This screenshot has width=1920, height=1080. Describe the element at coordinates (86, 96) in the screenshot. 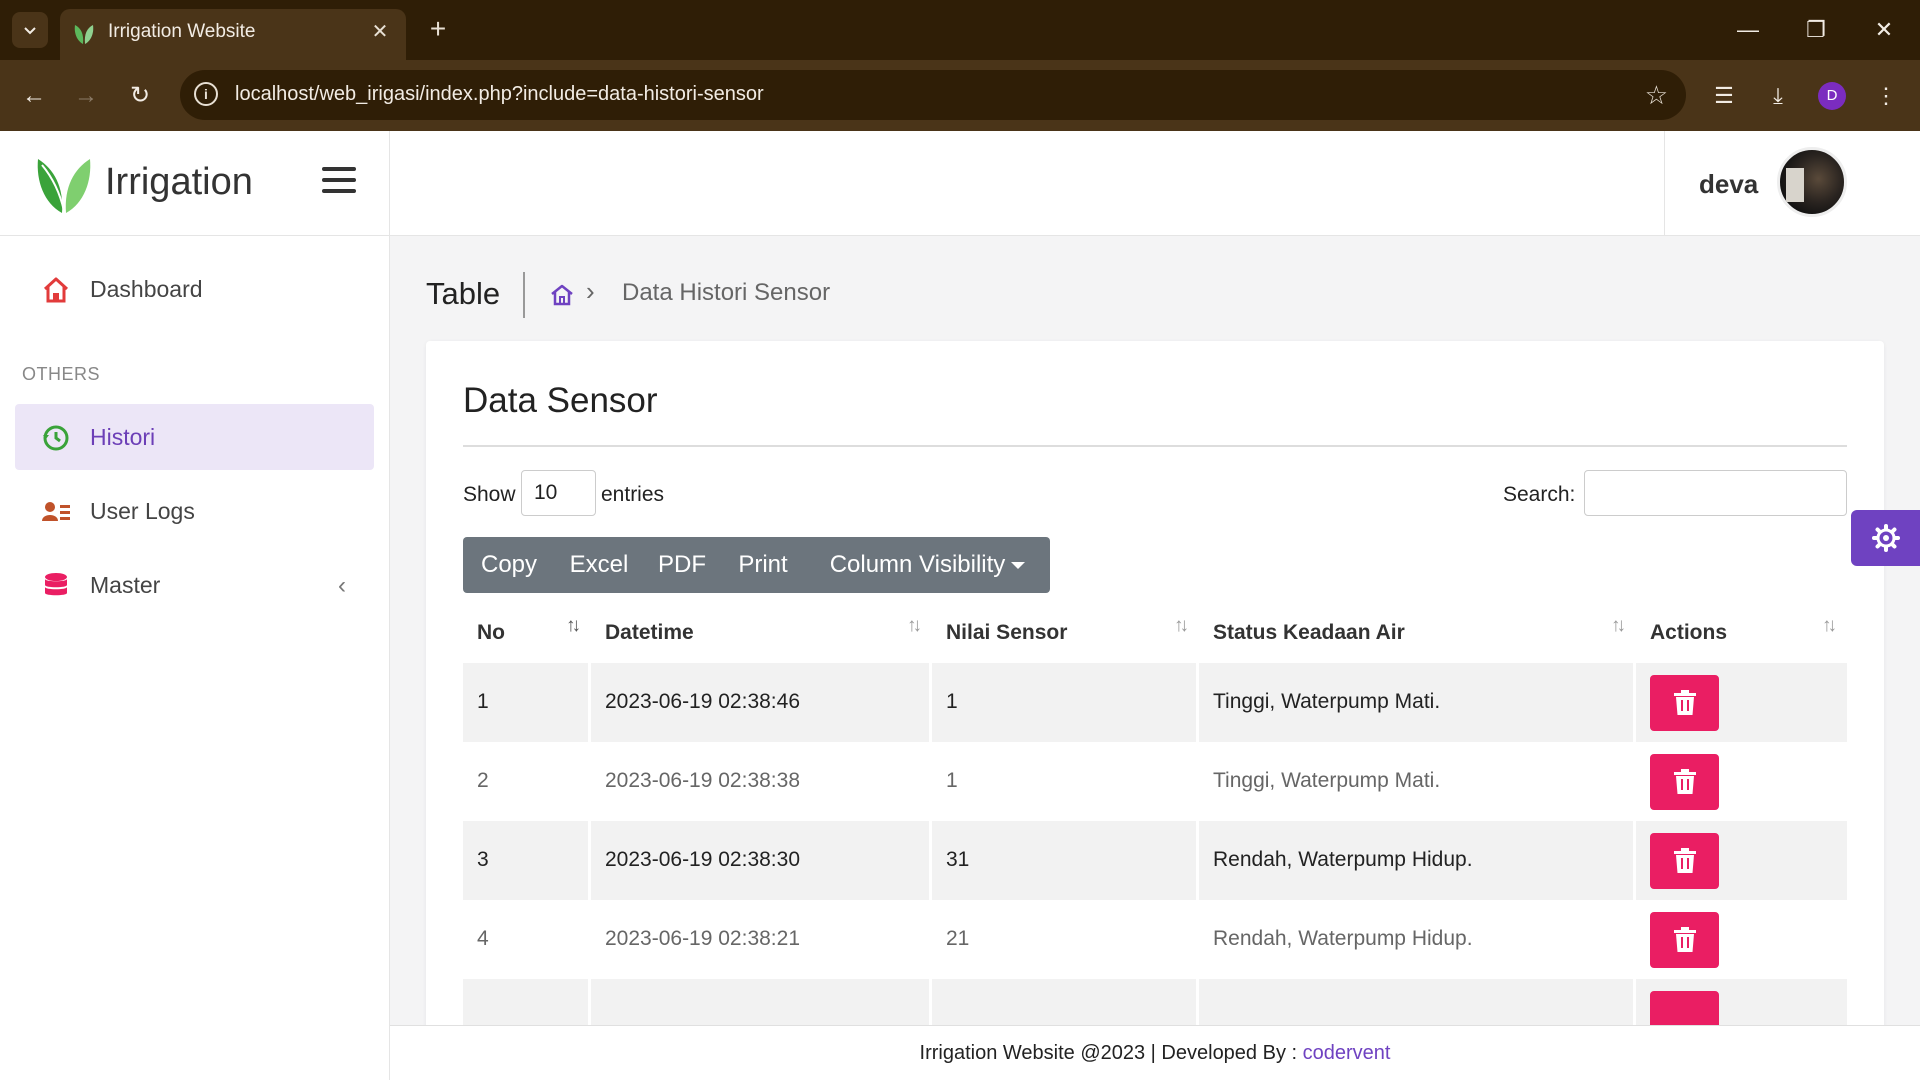

I see `forward-icon: →` at that location.